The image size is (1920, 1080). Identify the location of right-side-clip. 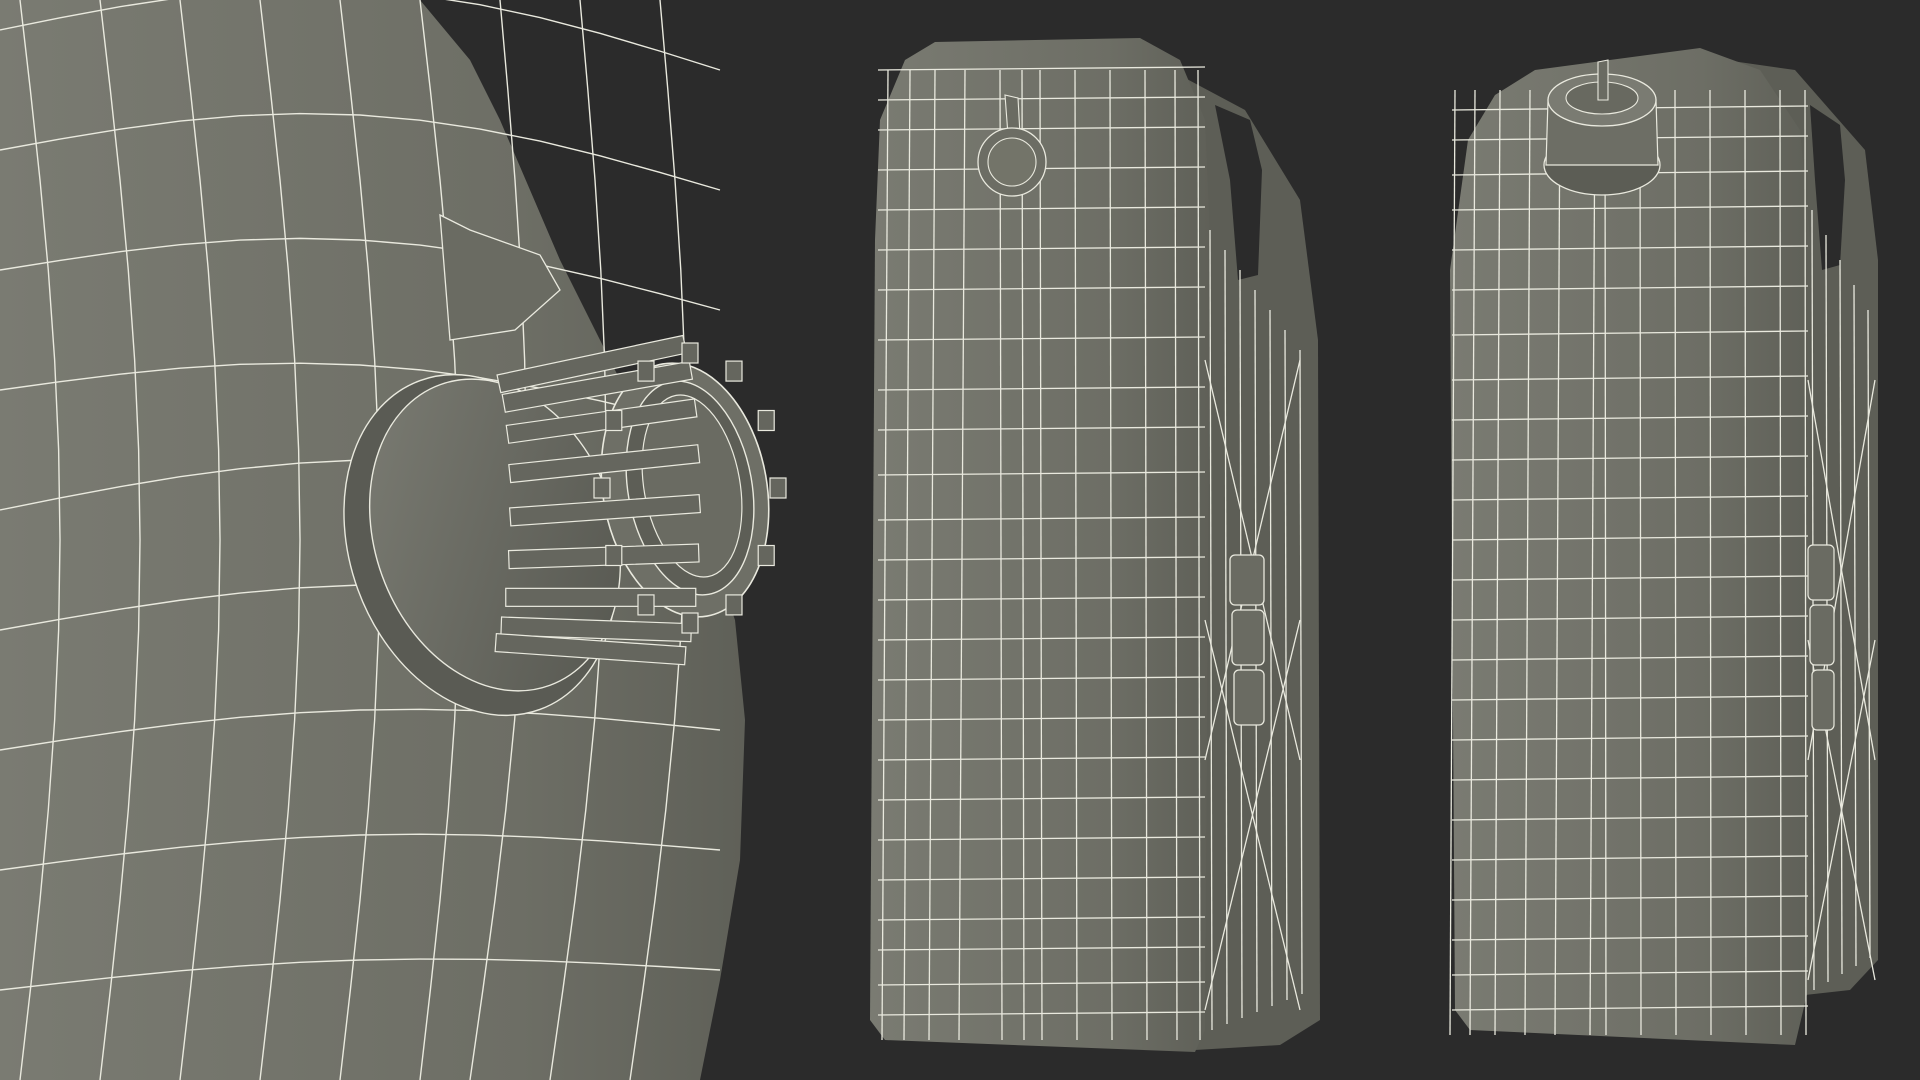
(1821, 637).